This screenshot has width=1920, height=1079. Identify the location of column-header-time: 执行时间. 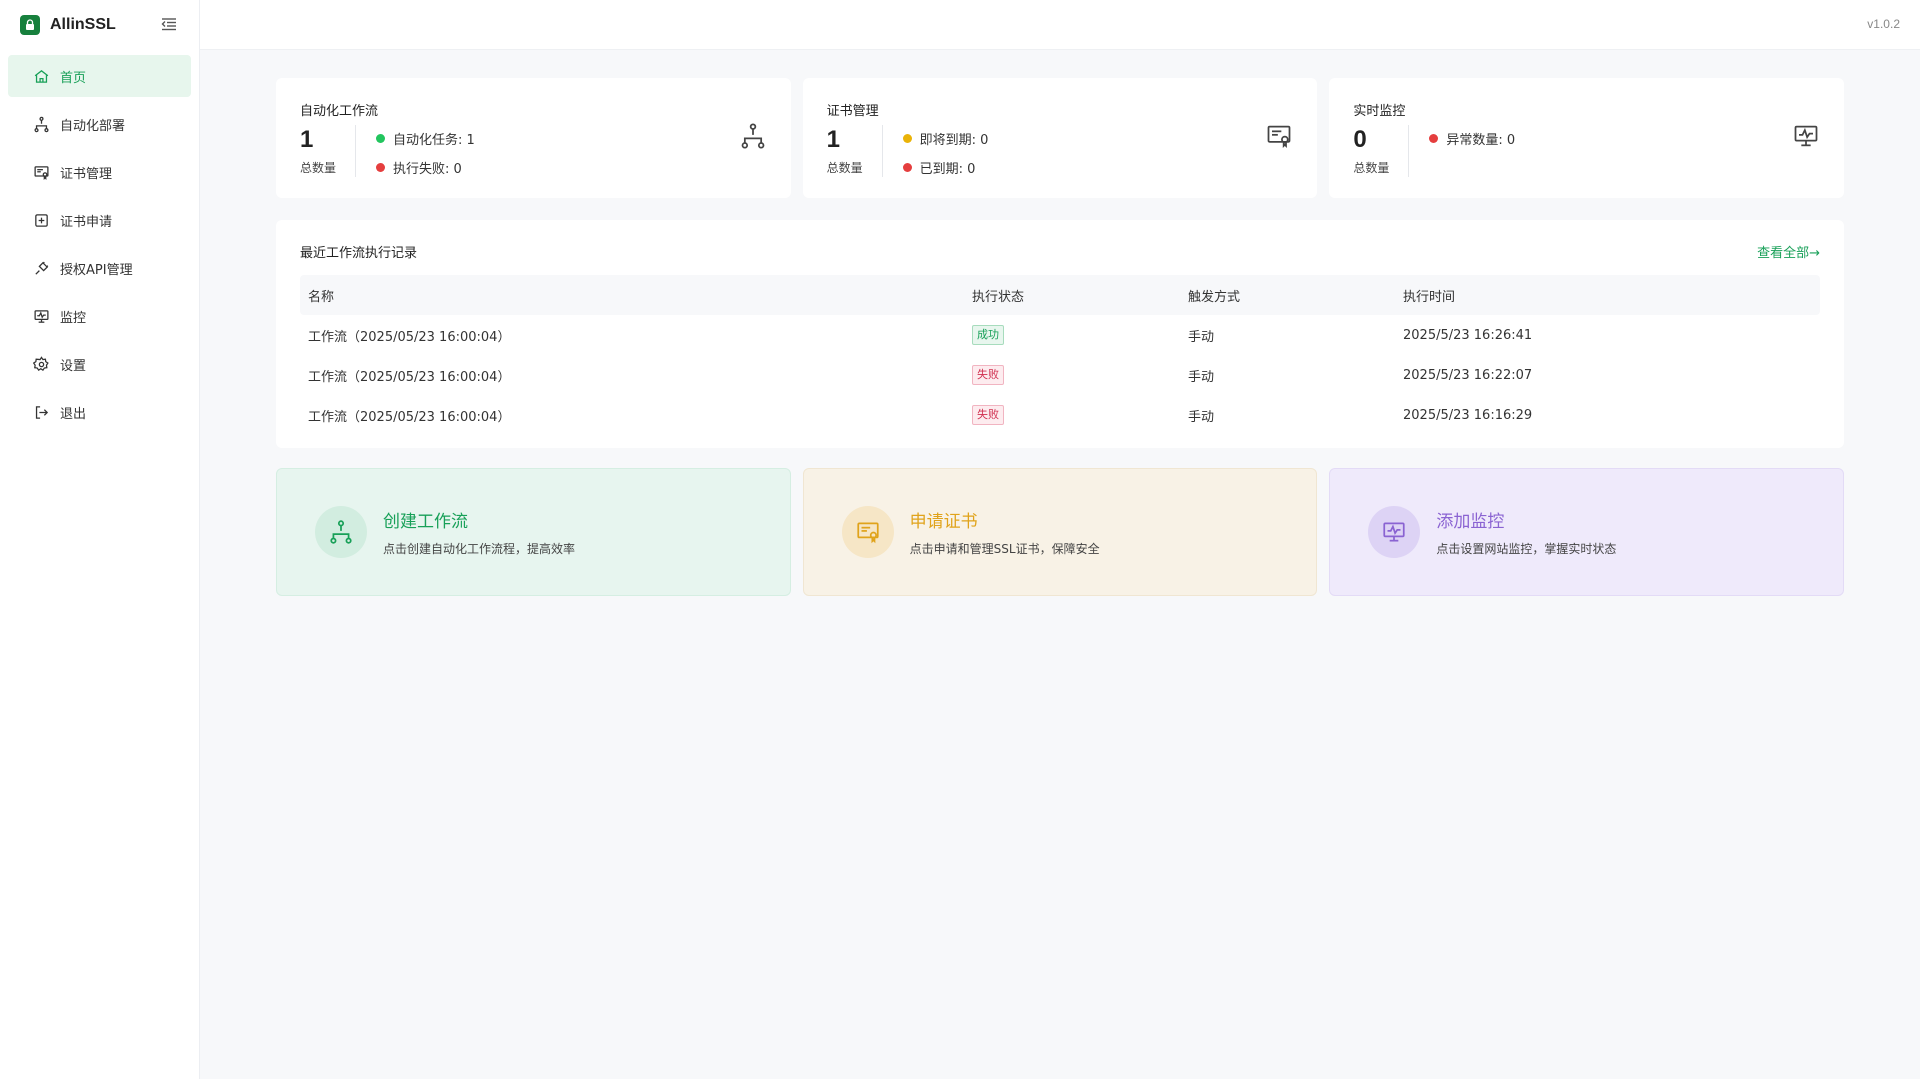
(1429, 297).